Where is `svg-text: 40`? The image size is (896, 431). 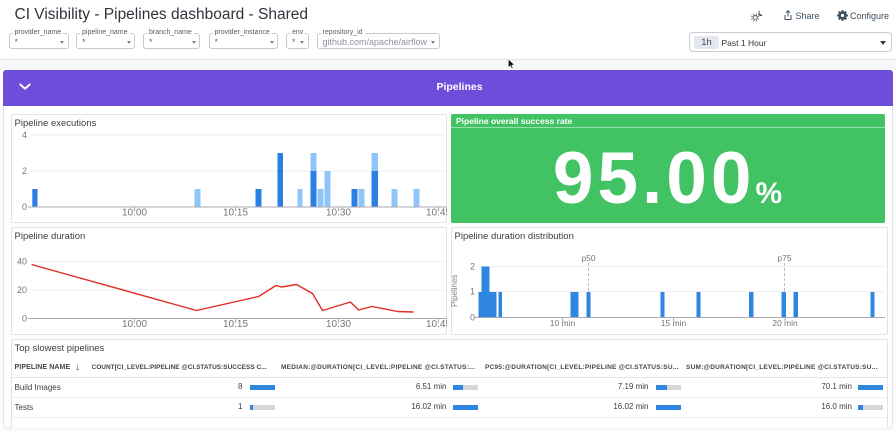 svg-text: 40 is located at coordinates (21, 261).